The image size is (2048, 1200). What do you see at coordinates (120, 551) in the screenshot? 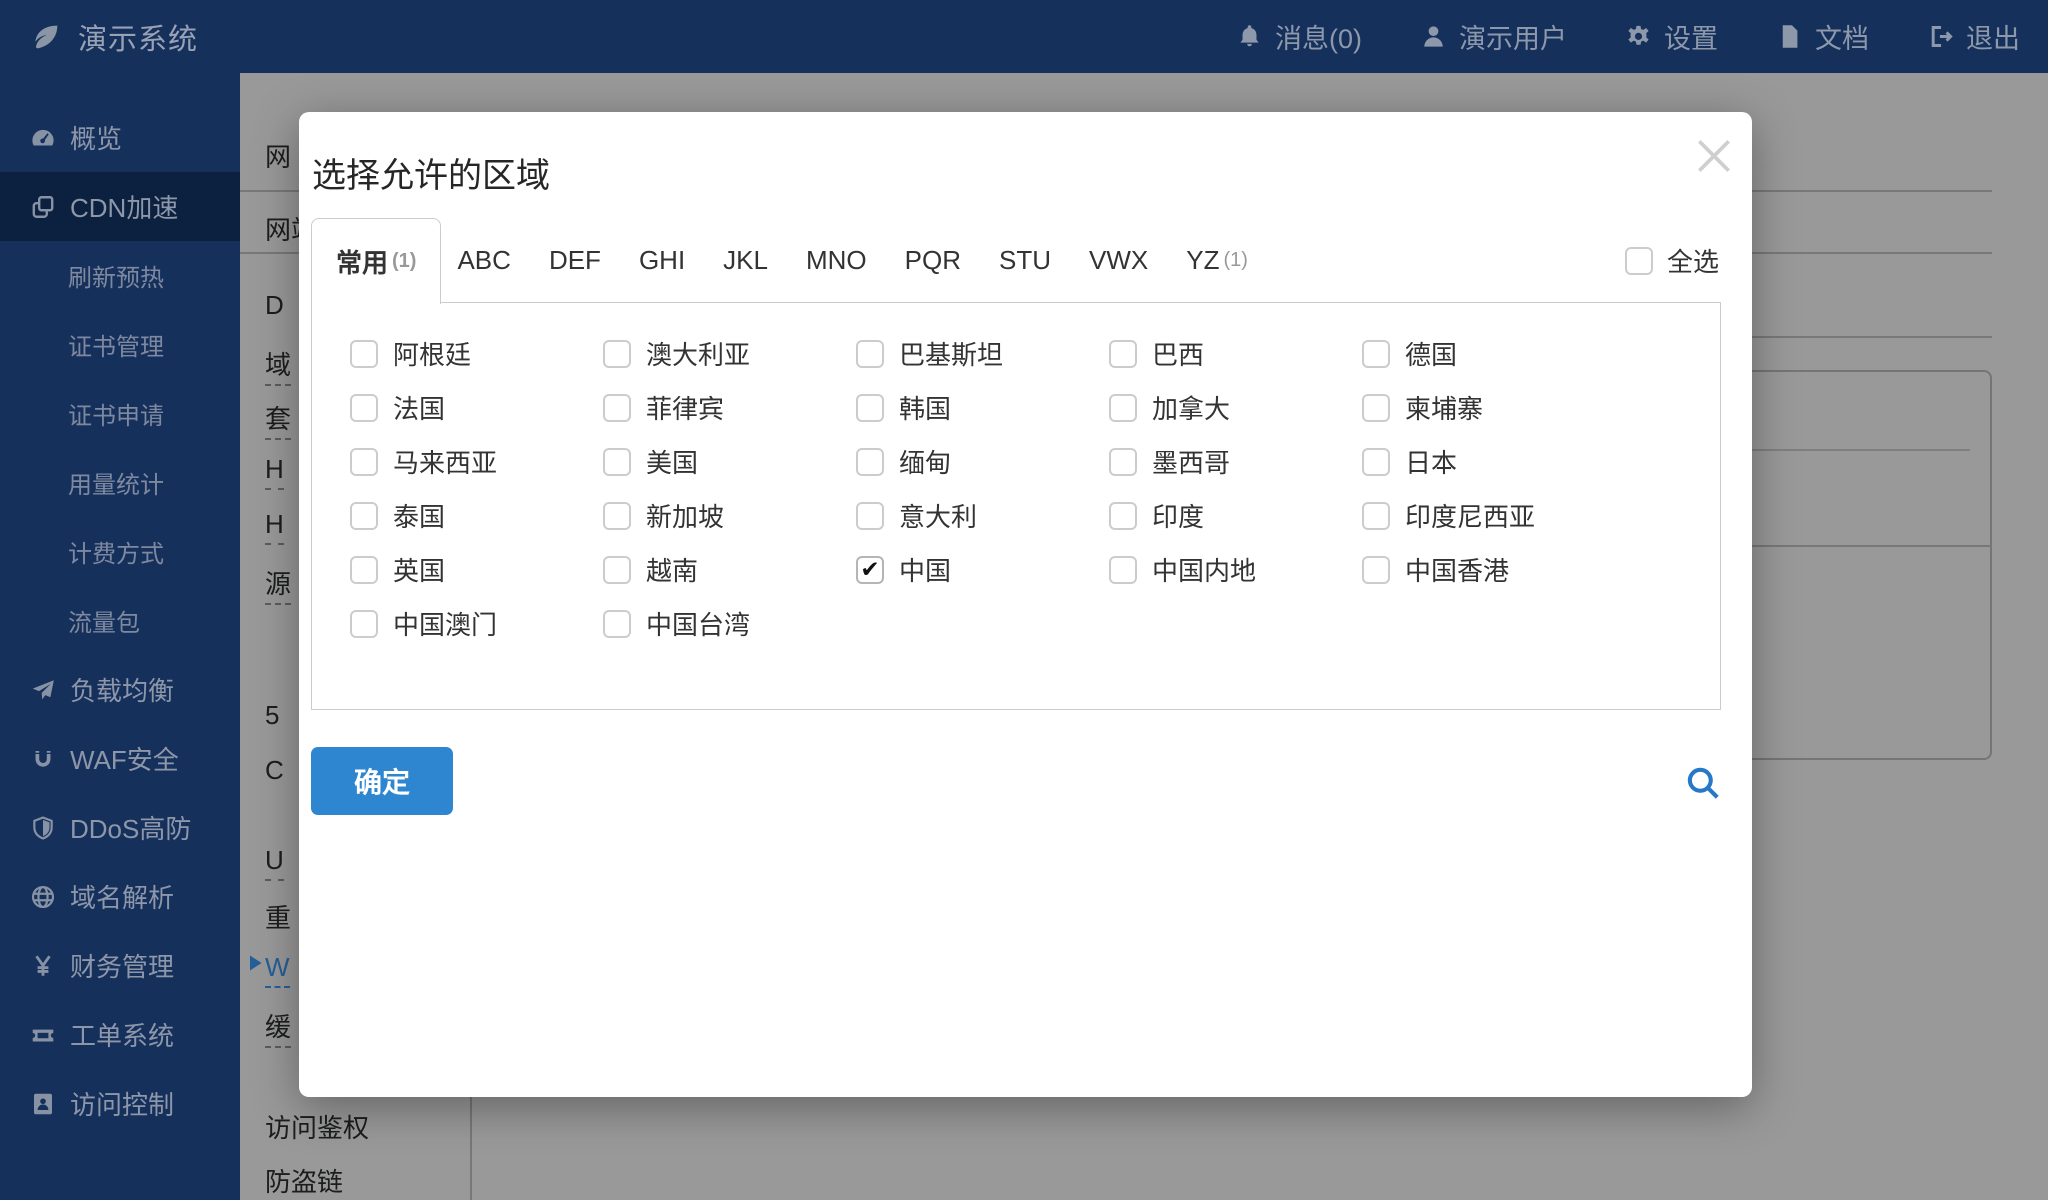
I see `sidebar-item: 计费方式` at bounding box center [120, 551].